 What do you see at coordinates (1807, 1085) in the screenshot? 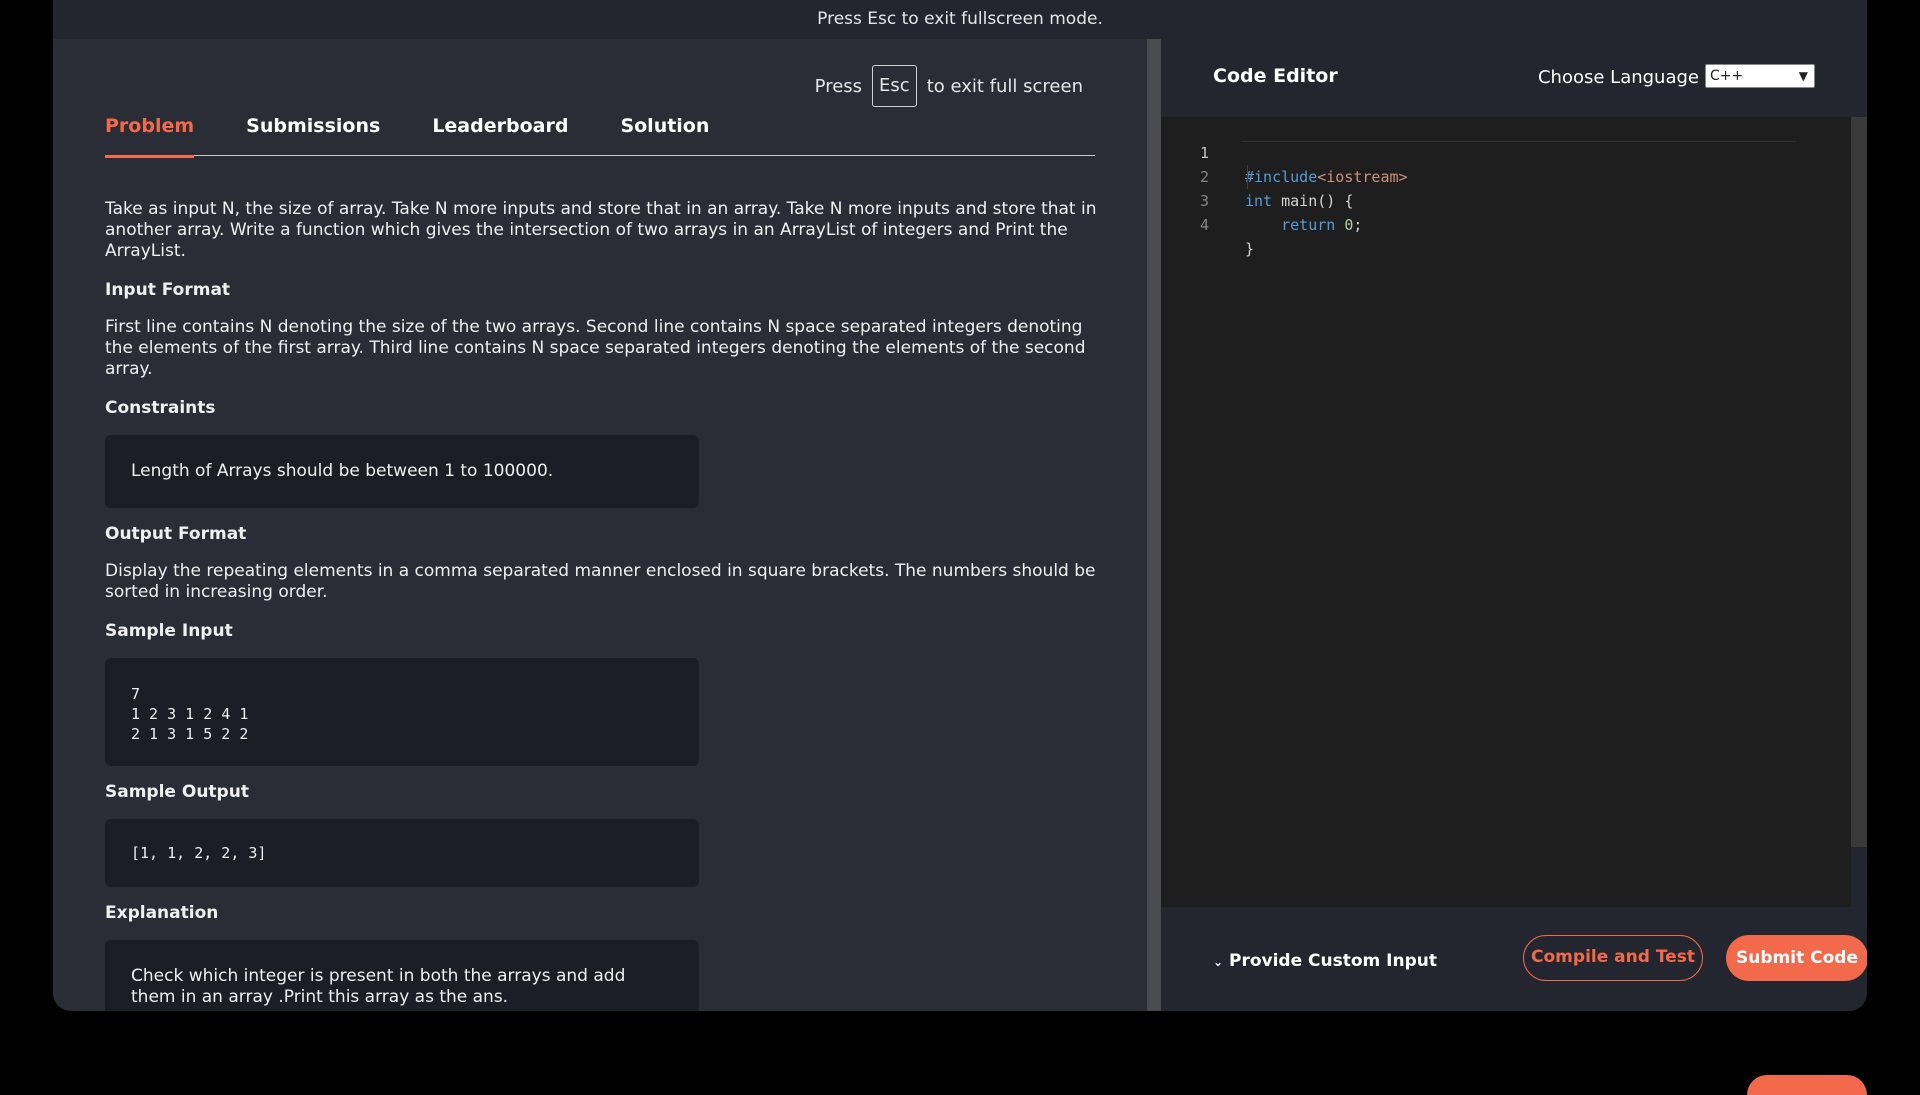
I see `partial-button-peek` at bounding box center [1807, 1085].